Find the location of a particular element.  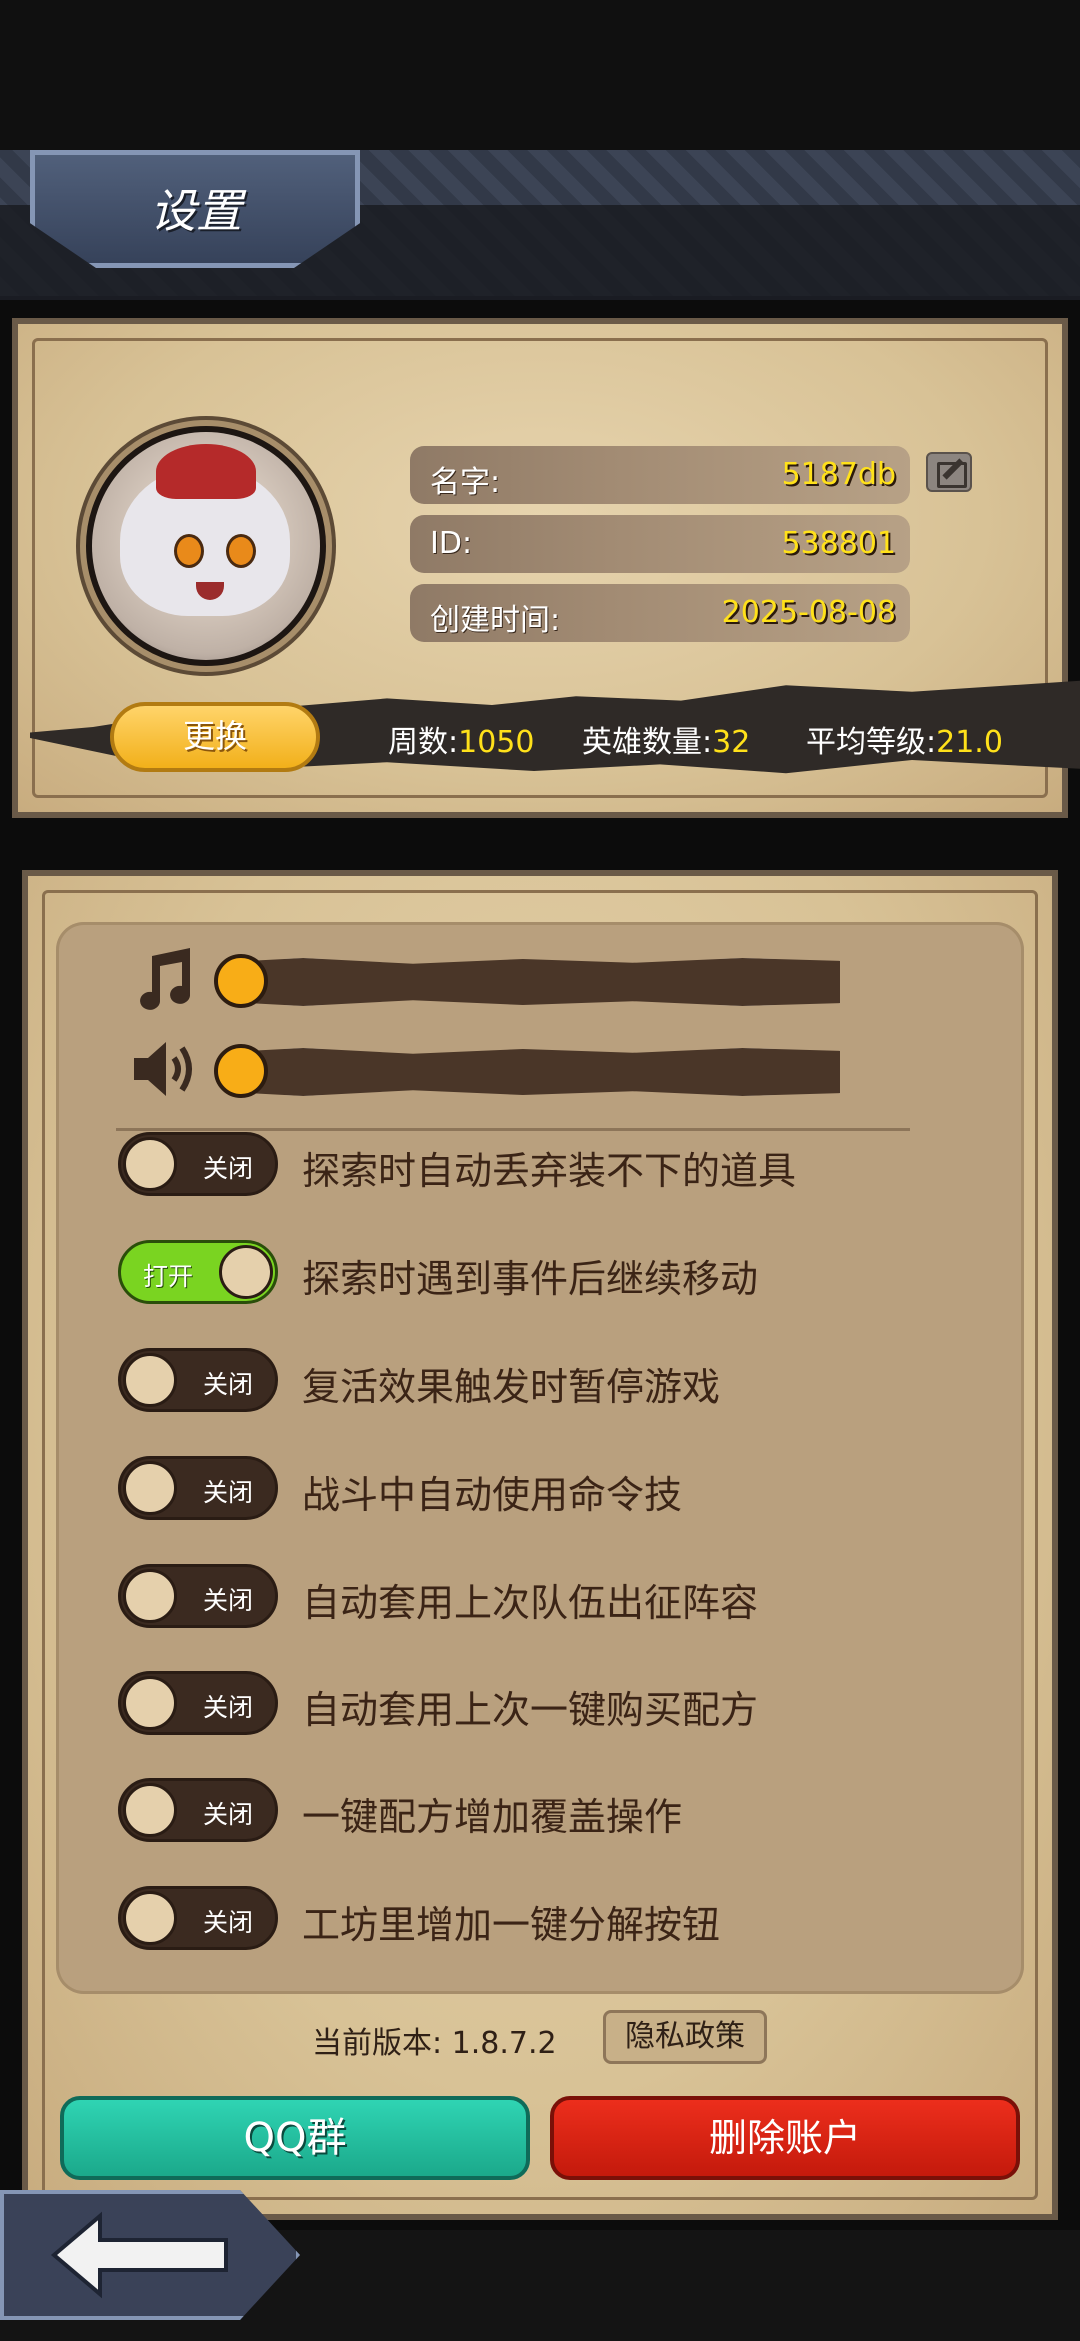

name-label: 名字: is located at coordinates (465, 482).